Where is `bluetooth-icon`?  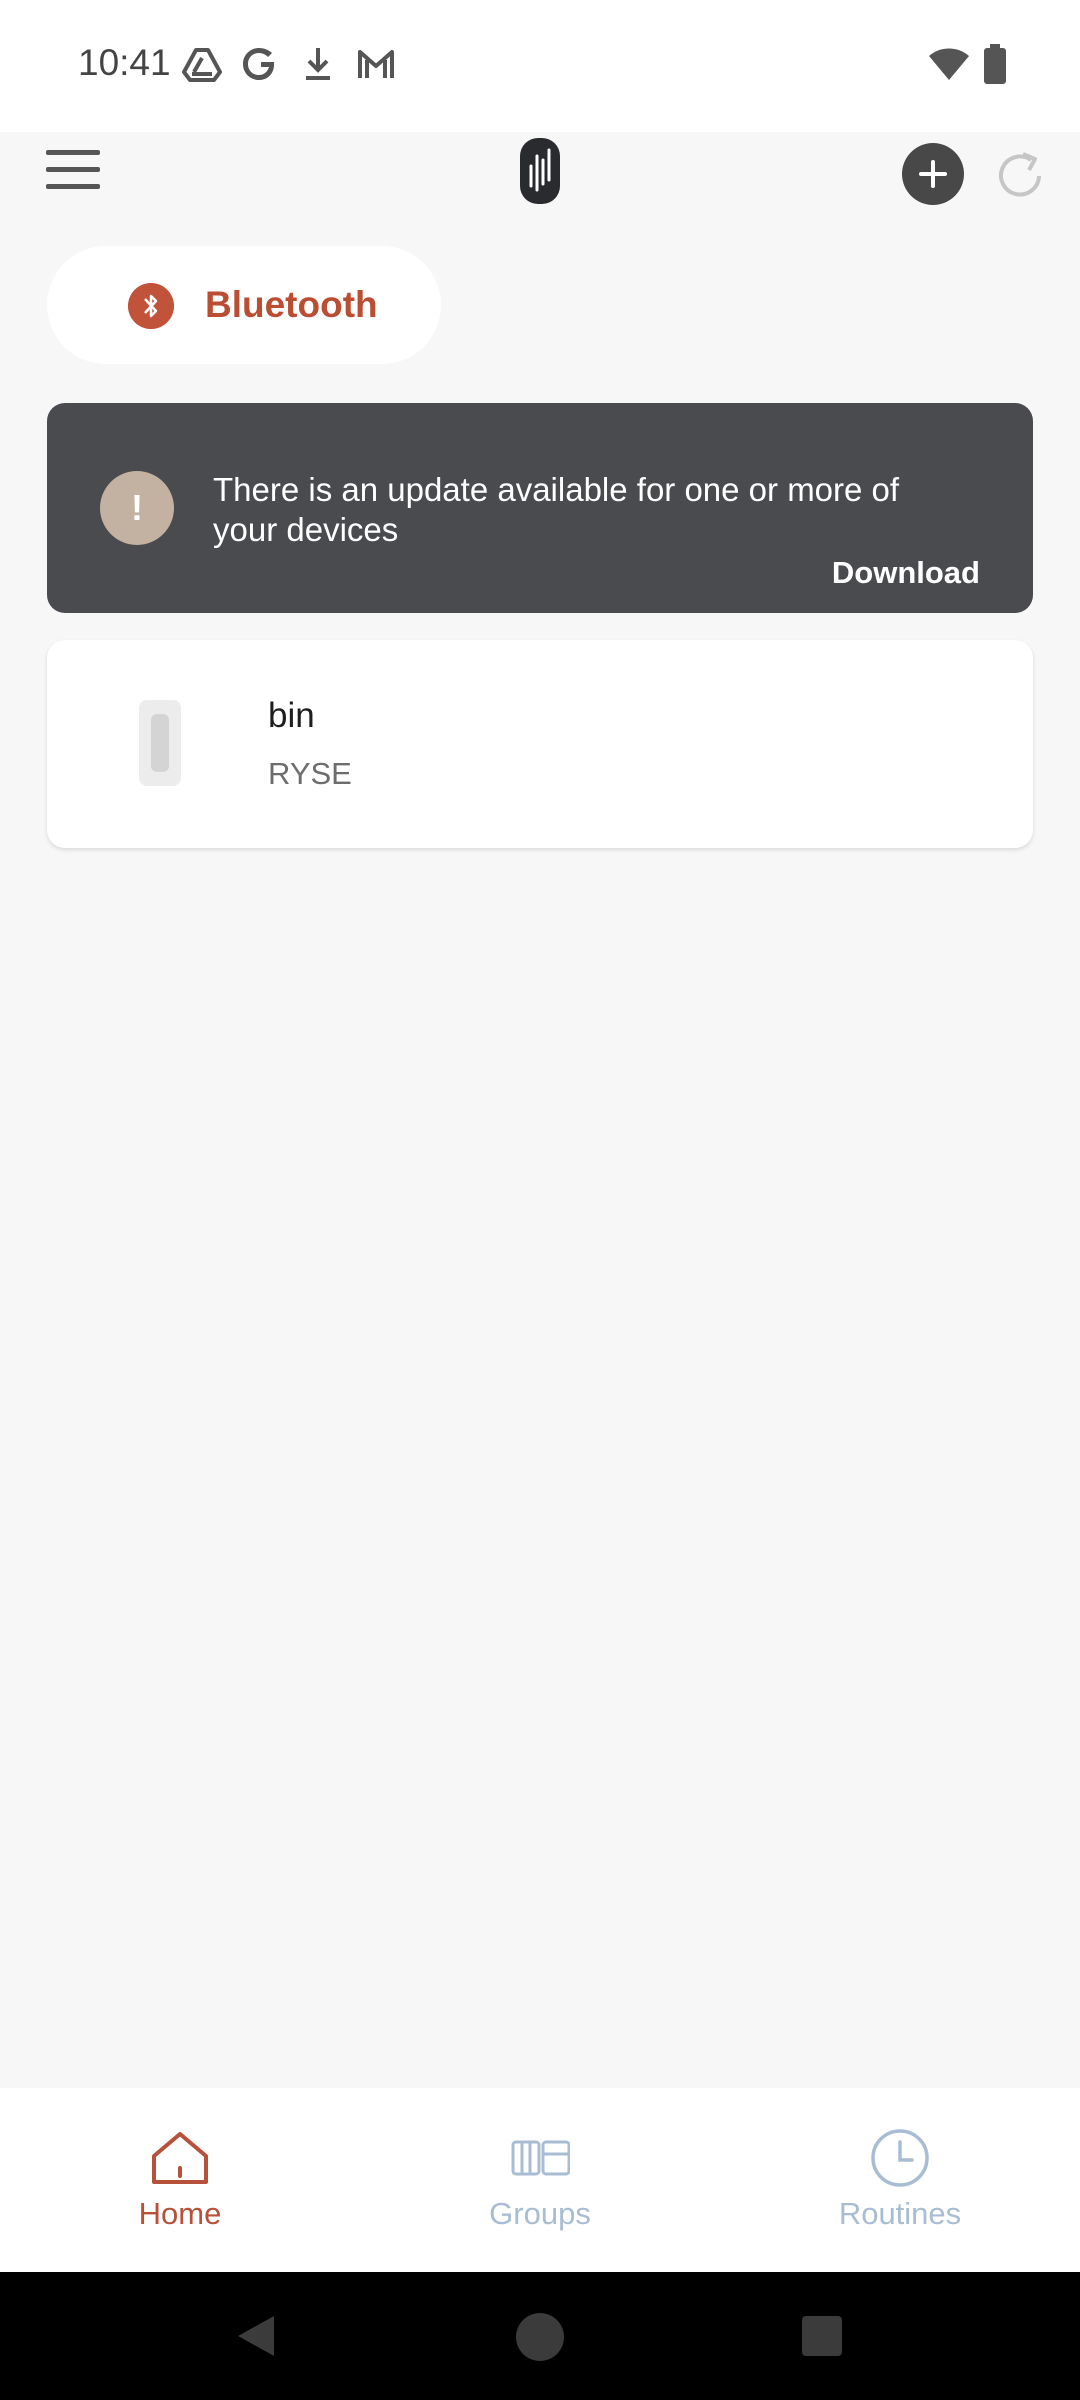
bluetooth-icon is located at coordinates (151, 306).